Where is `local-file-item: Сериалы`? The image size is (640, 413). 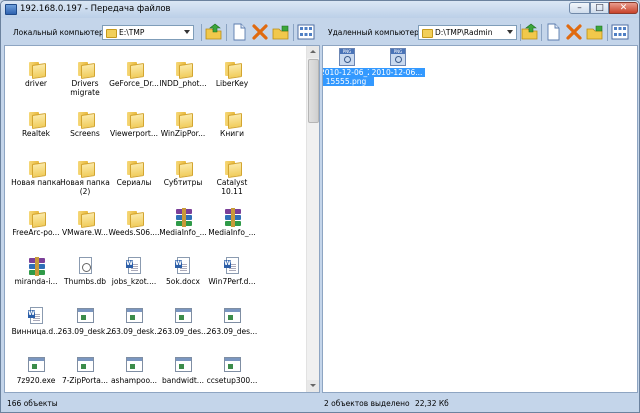
local-file-item: Сериалы is located at coordinates (134, 175).